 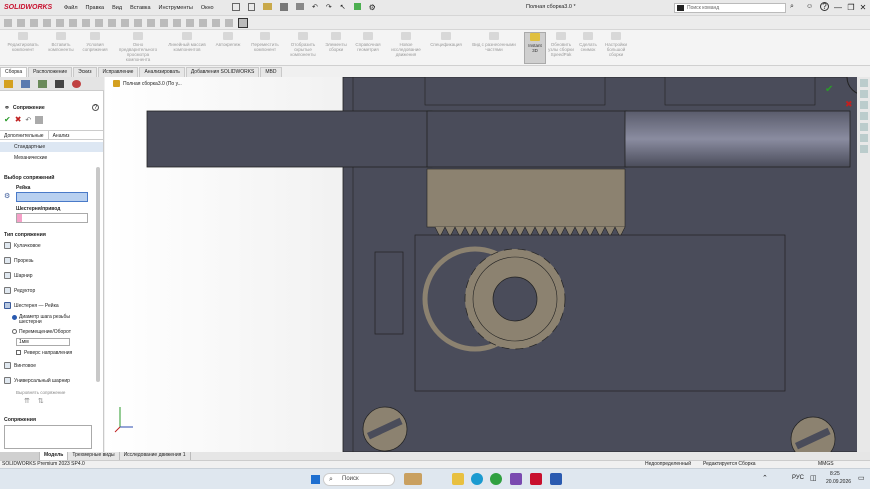 What do you see at coordinates (23, 235) in the screenshot?
I see `mate-type-section-title: Тип сопряжения` at bounding box center [23, 235].